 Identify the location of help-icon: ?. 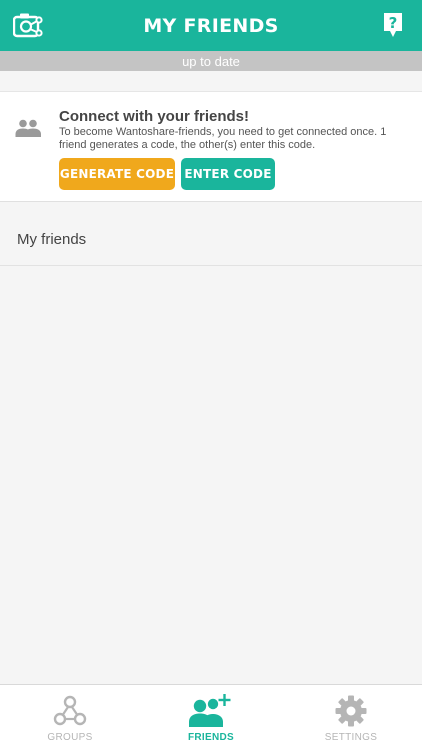
(393, 25).